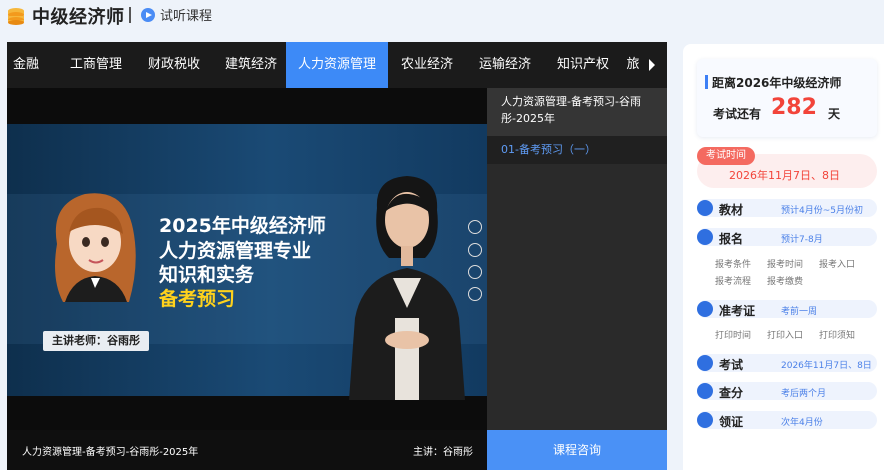  Describe the element at coordinates (705, 237) in the screenshot. I see `signup-icon` at that location.